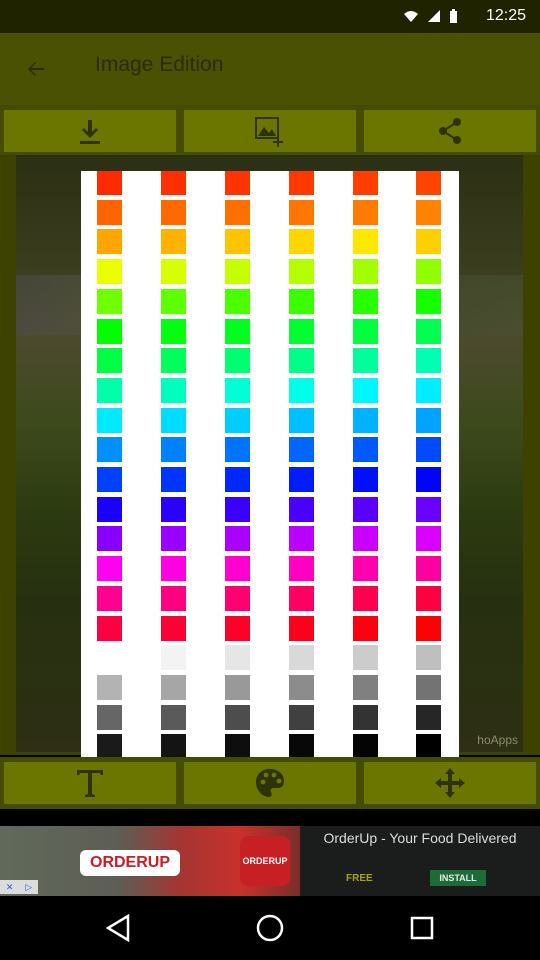  I want to click on nav-recents-button, so click(422, 928).